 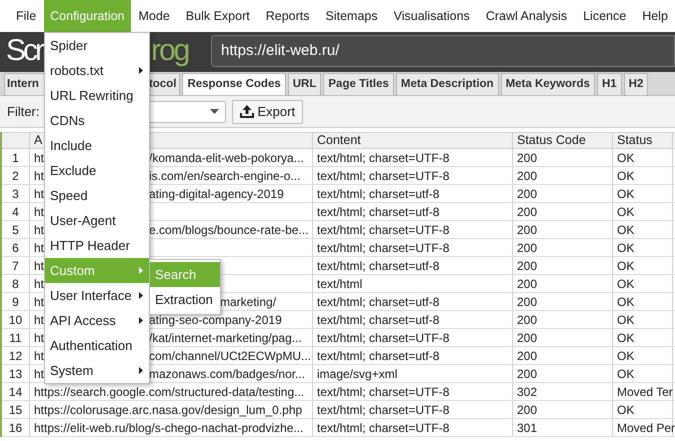 I want to click on logo: rog, so click(x=169, y=51).